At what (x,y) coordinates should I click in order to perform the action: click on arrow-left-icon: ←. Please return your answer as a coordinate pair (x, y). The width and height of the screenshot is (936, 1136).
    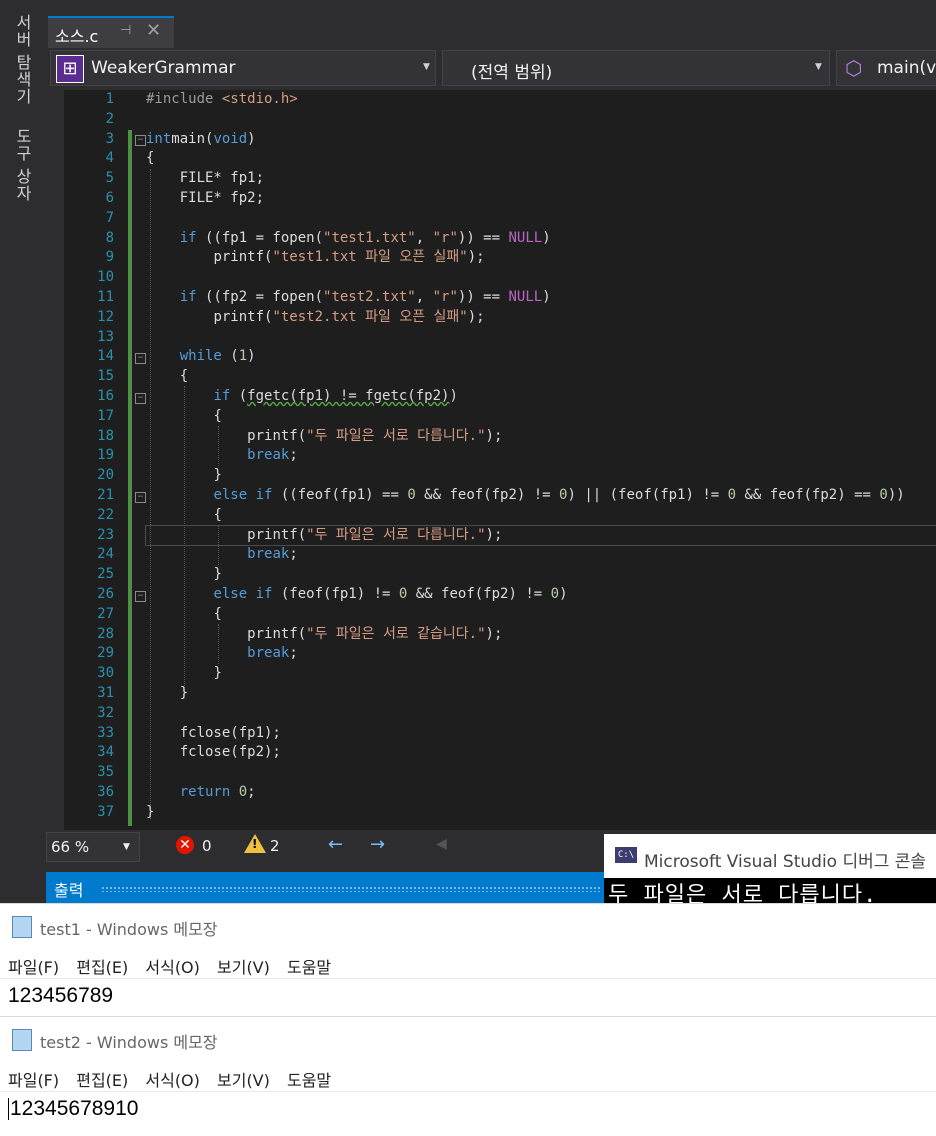
    Looking at the image, I should click on (335, 844).